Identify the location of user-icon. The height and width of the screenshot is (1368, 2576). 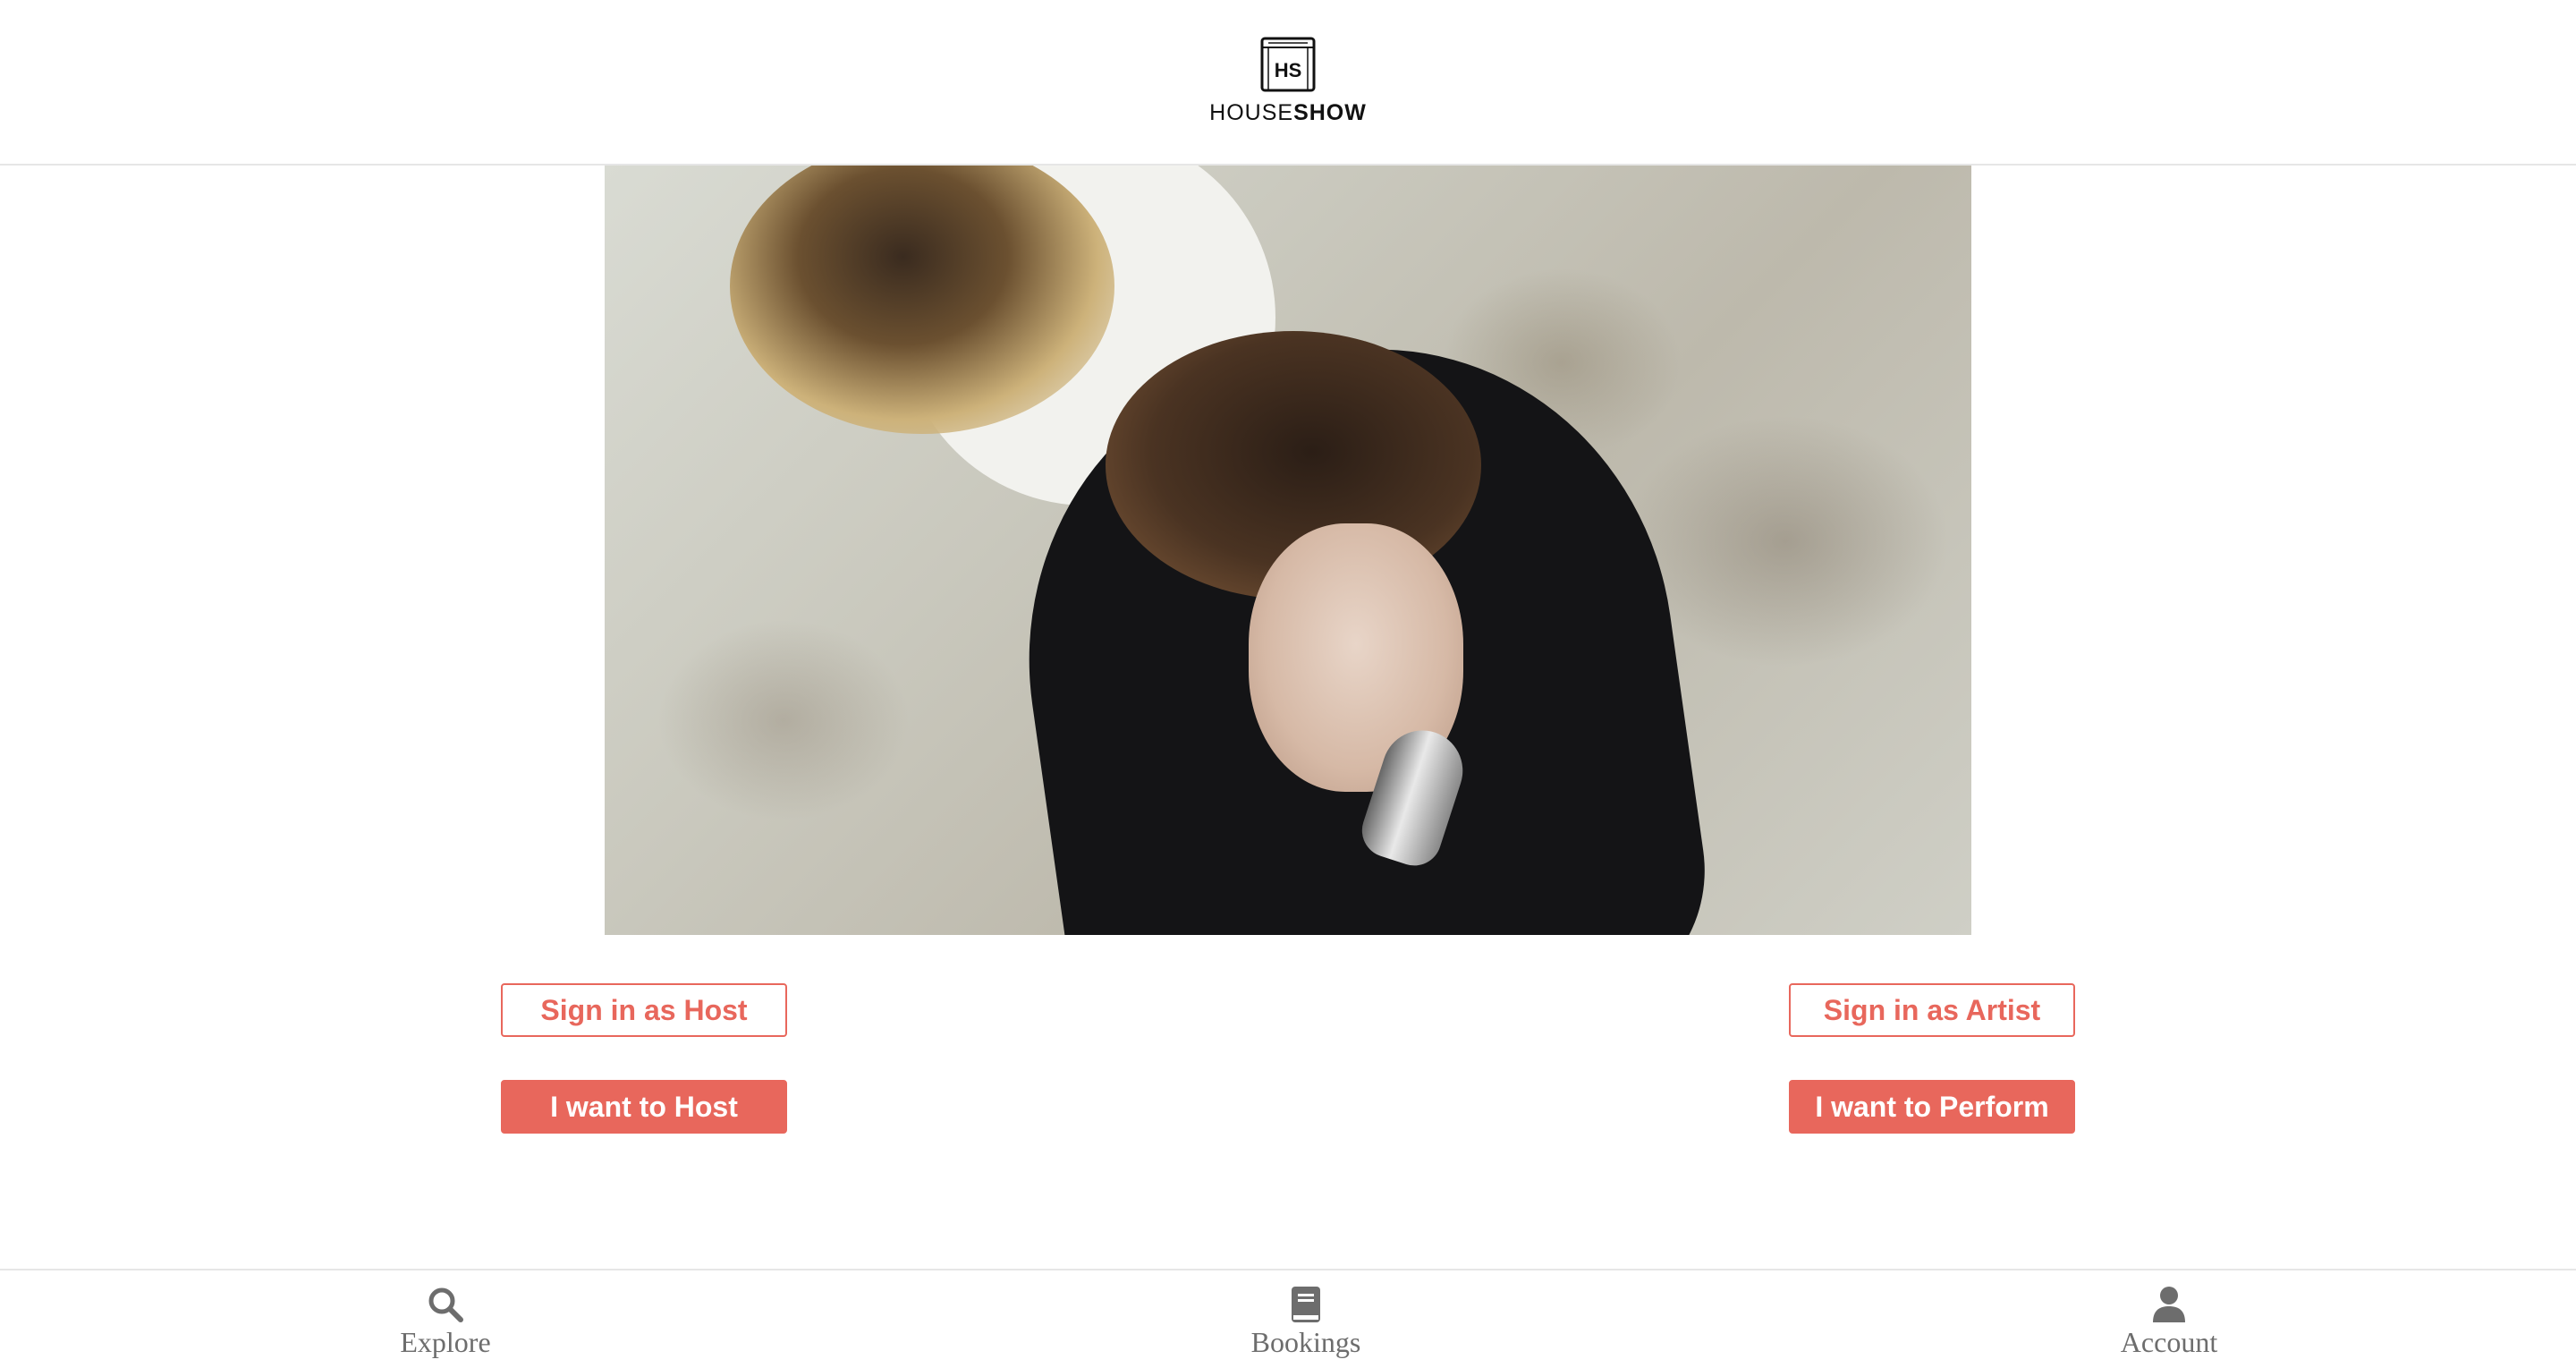
(2169, 1304).